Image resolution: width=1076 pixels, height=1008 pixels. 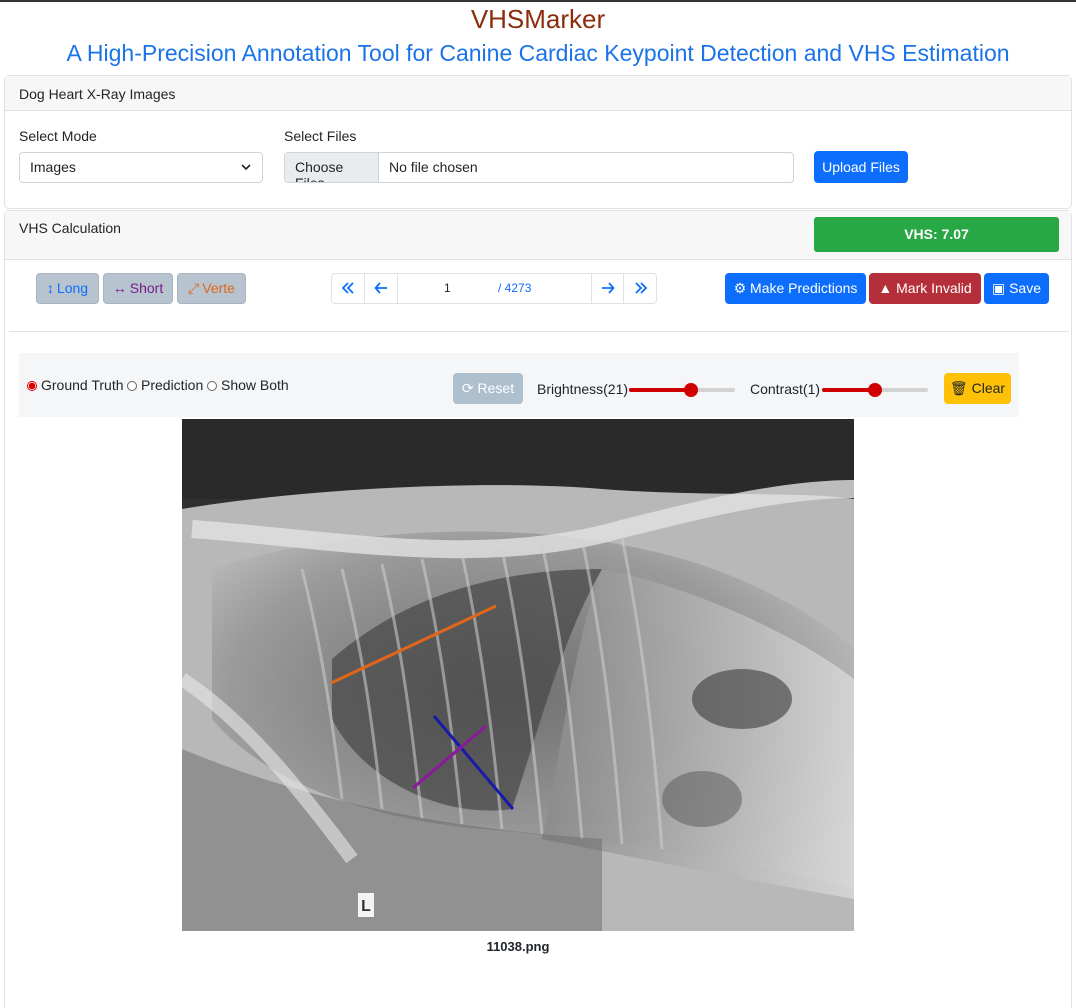 What do you see at coordinates (72, 288) in the screenshot?
I see `long-axis-label: Long` at bounding box center [72, 288].